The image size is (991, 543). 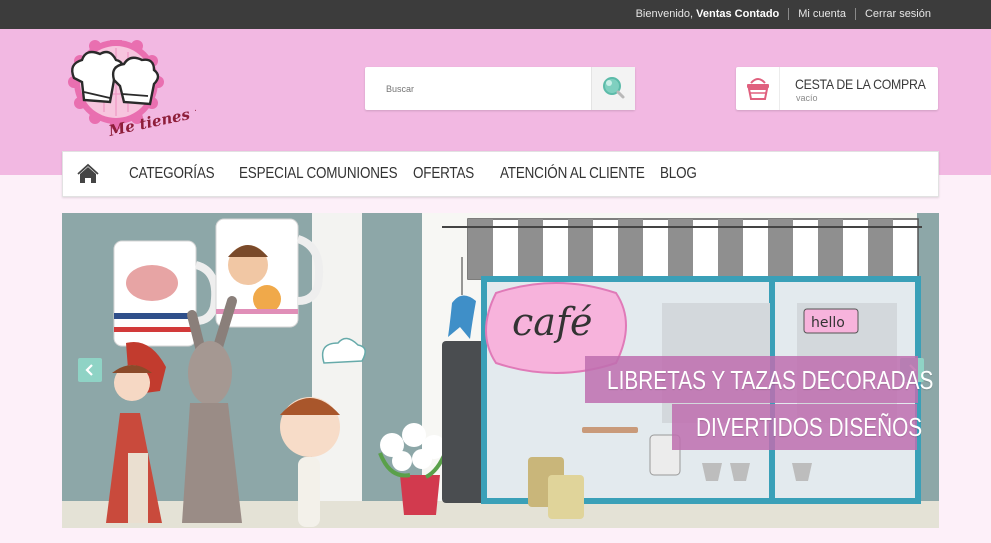 What do you see at coordinates (682, 249) in the screenshot?
I see `awning-illustration` at bounding box center [682, 249].